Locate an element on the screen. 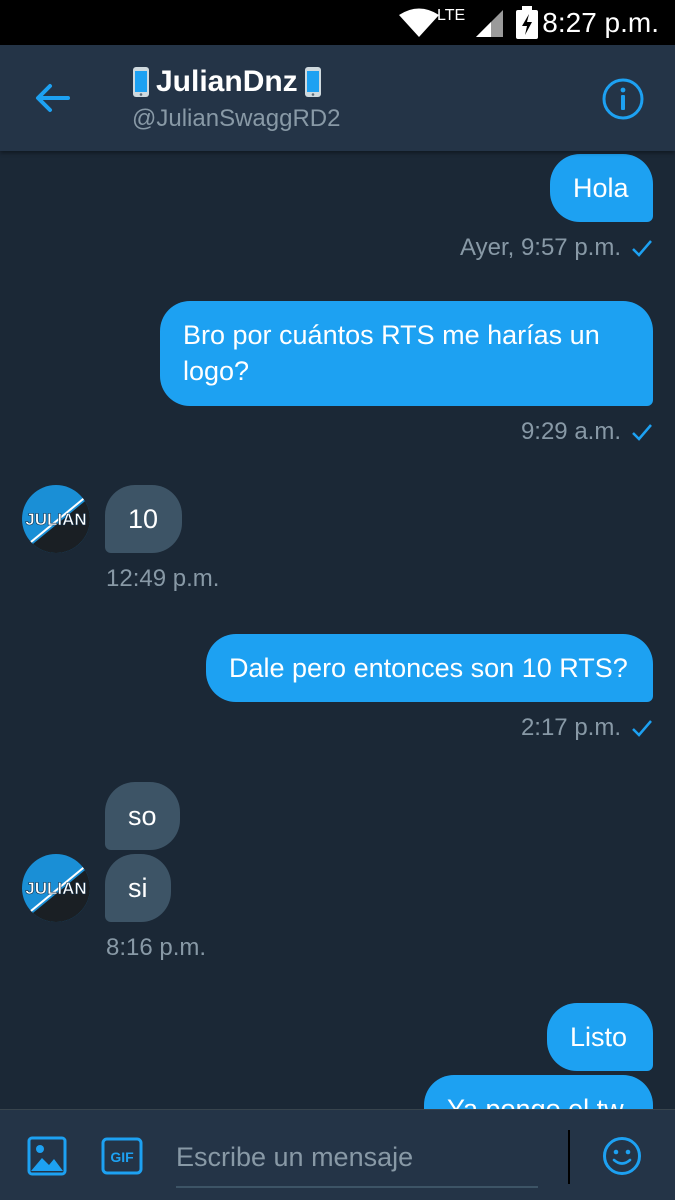 Image resolution: width=675 pixels, height=1200 pixels. wifi-icon is located at coordinates (419, 22).